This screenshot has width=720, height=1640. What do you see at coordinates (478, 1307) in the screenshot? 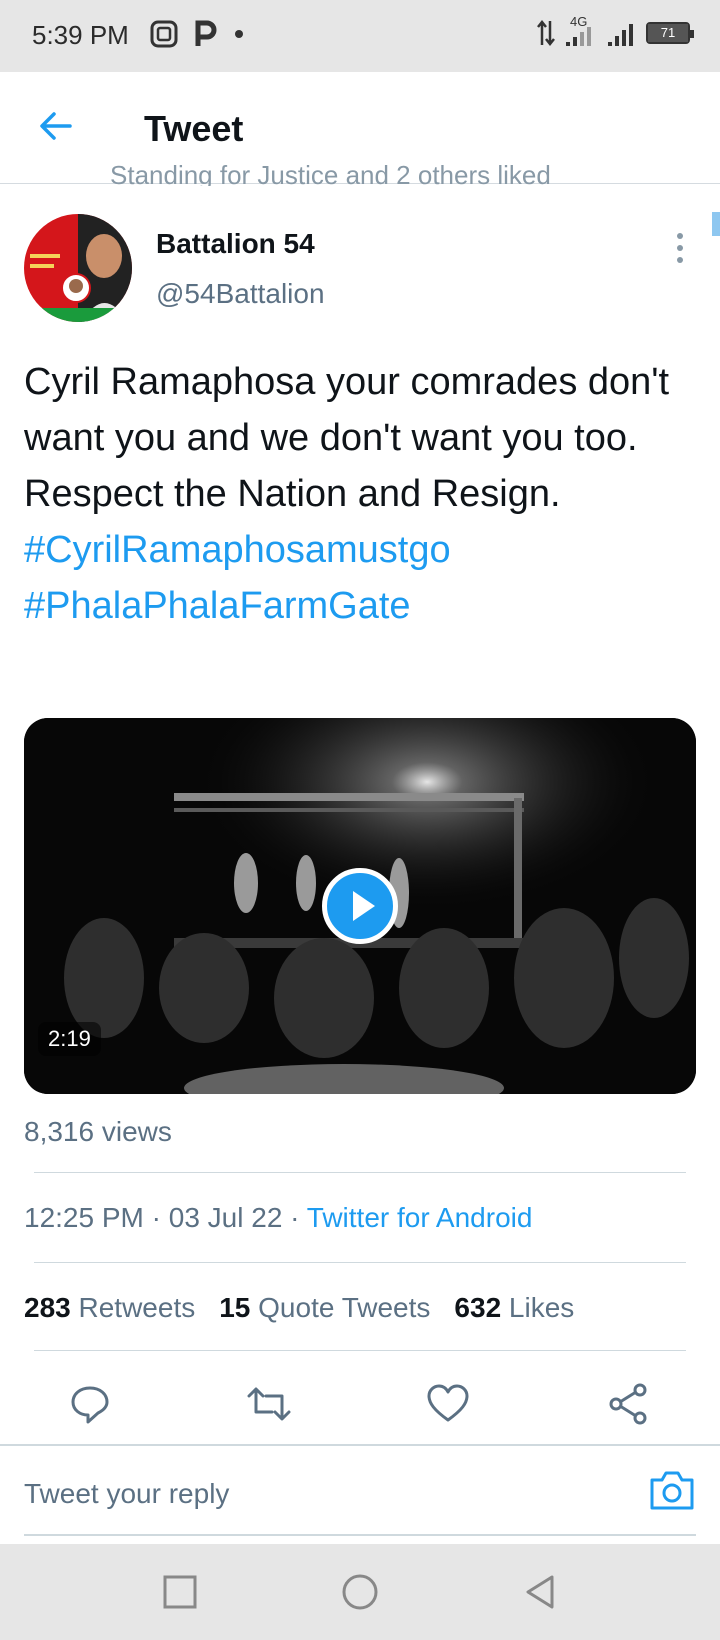
I see `likes-count: 632` at bounding box center [478, 1307].